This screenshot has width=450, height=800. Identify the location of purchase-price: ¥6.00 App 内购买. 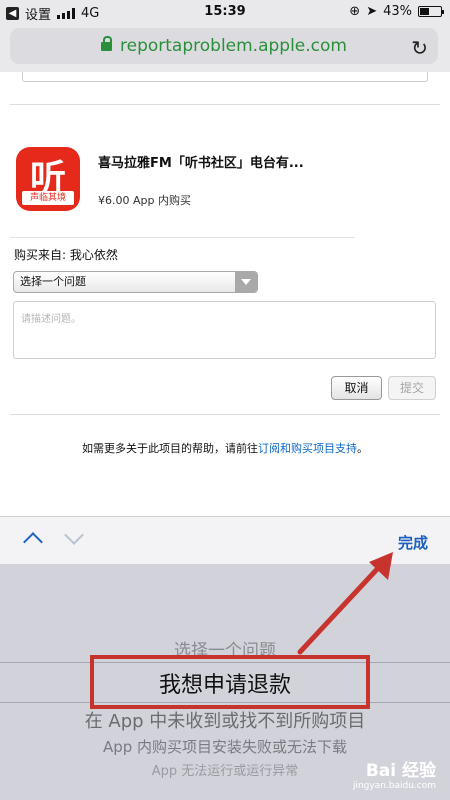
(144, 200).